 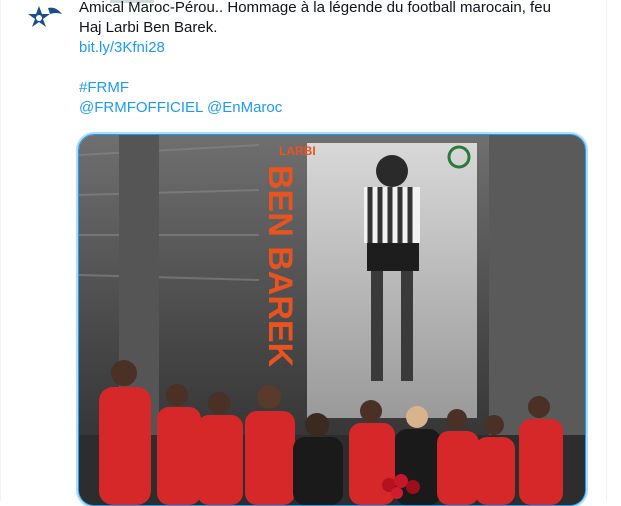 What do you see at coordinates (244, 107) in the screenshot?
I see `mention-enmaroc: @EnMaroc` at bounding box center [244, 107].